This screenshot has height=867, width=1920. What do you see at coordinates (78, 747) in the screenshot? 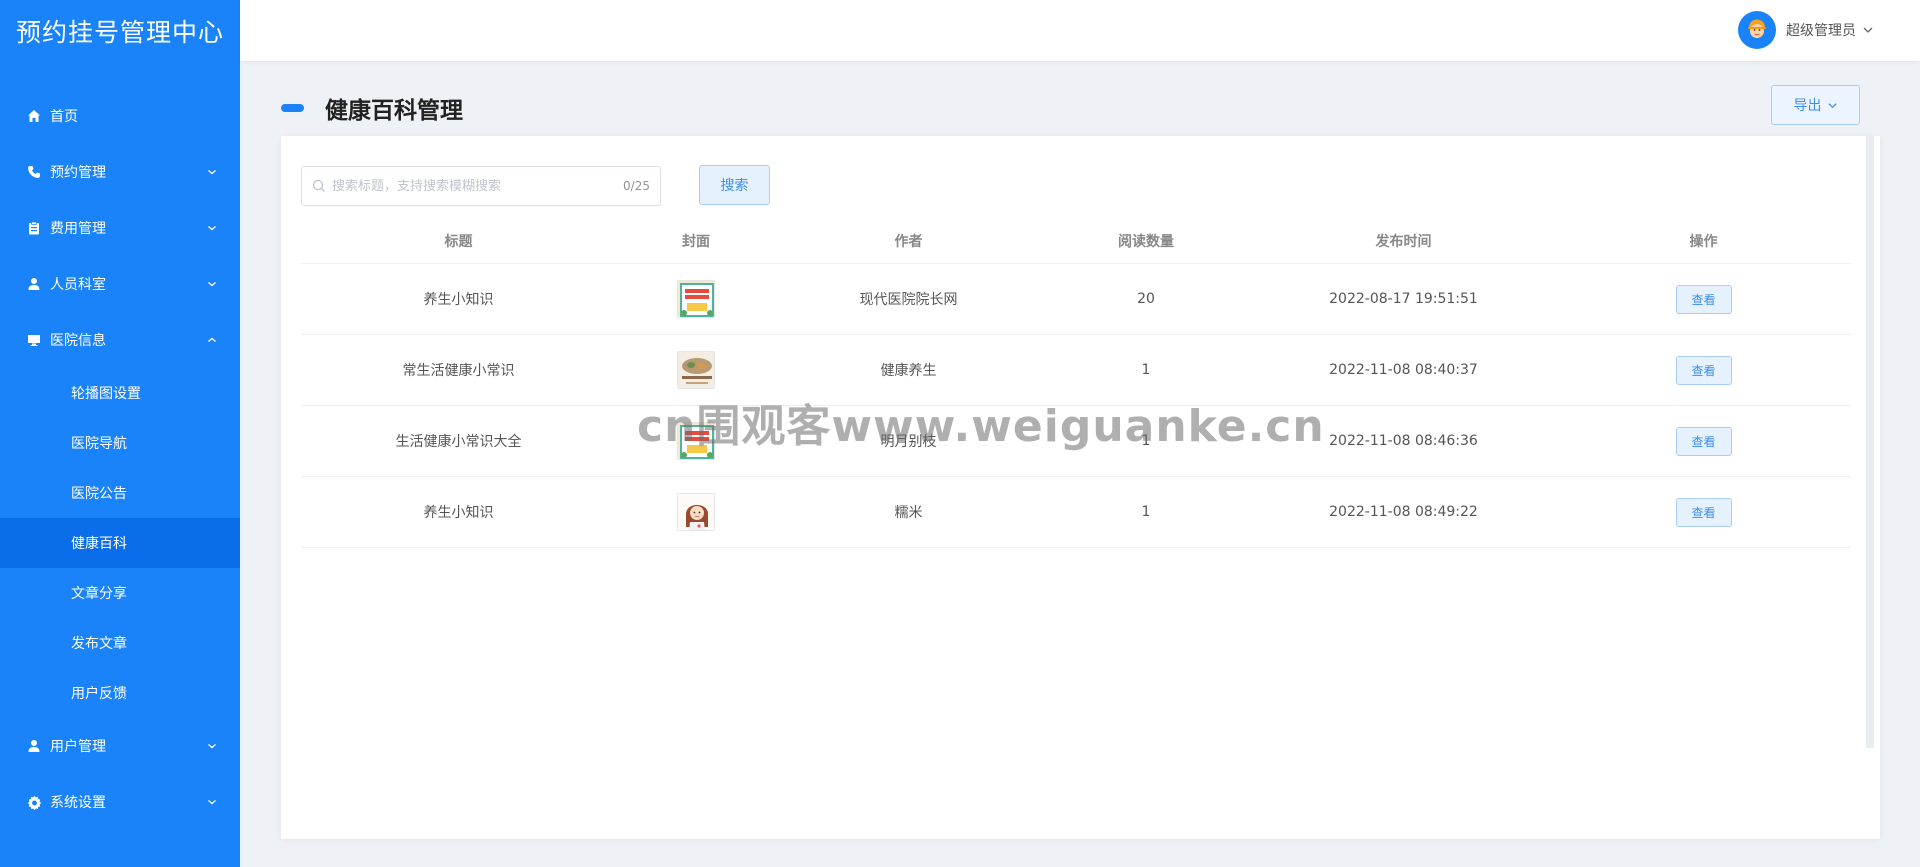
I see `sidebar-item-label: 用户管理` at bounding box center [78, 747].